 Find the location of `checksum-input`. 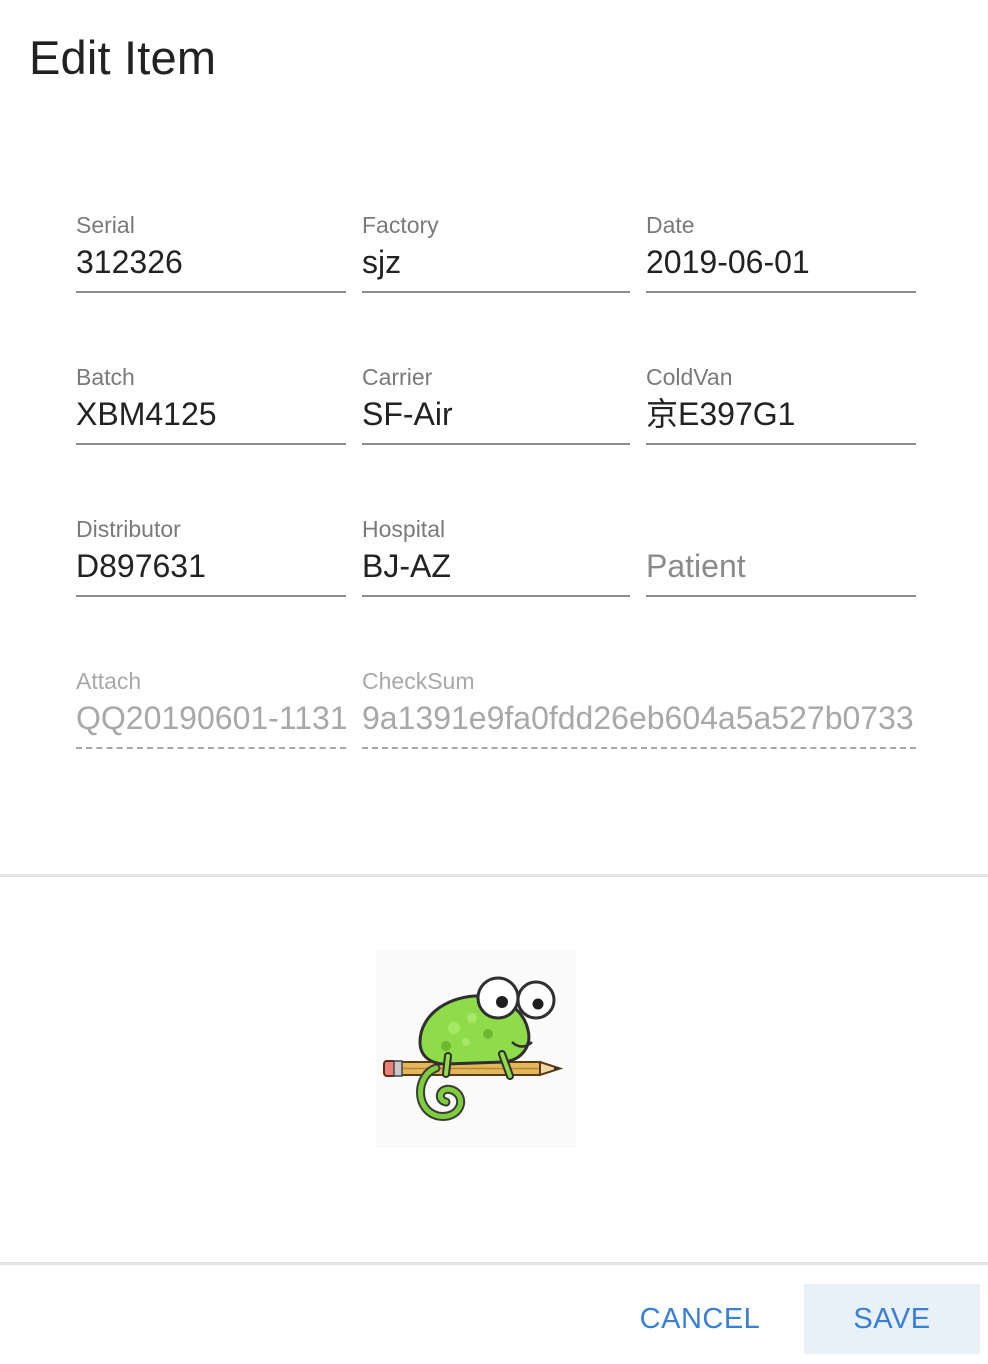

checksum-input is located at coordinates (639, 718).